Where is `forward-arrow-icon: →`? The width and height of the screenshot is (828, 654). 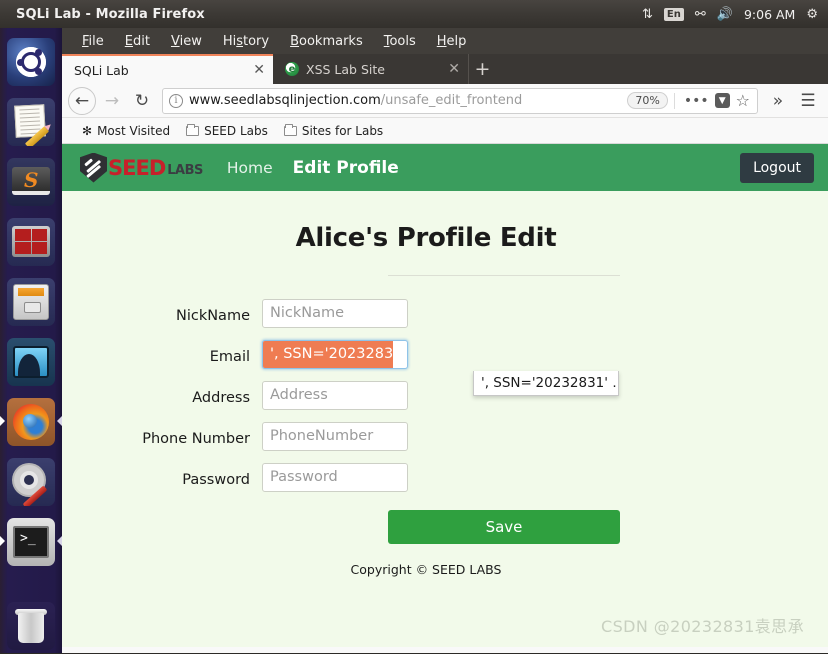 forward-arrow-icon: → is located at coordinates (112, 101).